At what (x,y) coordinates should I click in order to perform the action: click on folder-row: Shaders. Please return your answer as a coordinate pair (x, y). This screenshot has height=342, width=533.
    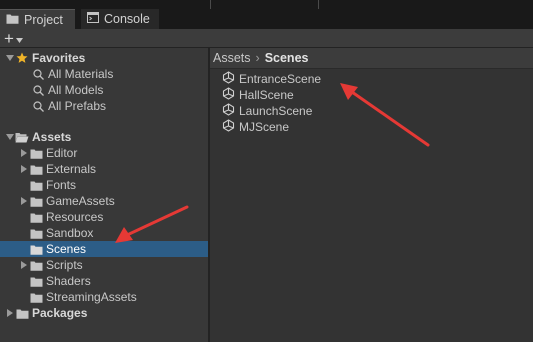
    Looking at the image, I should click on (104, 281).